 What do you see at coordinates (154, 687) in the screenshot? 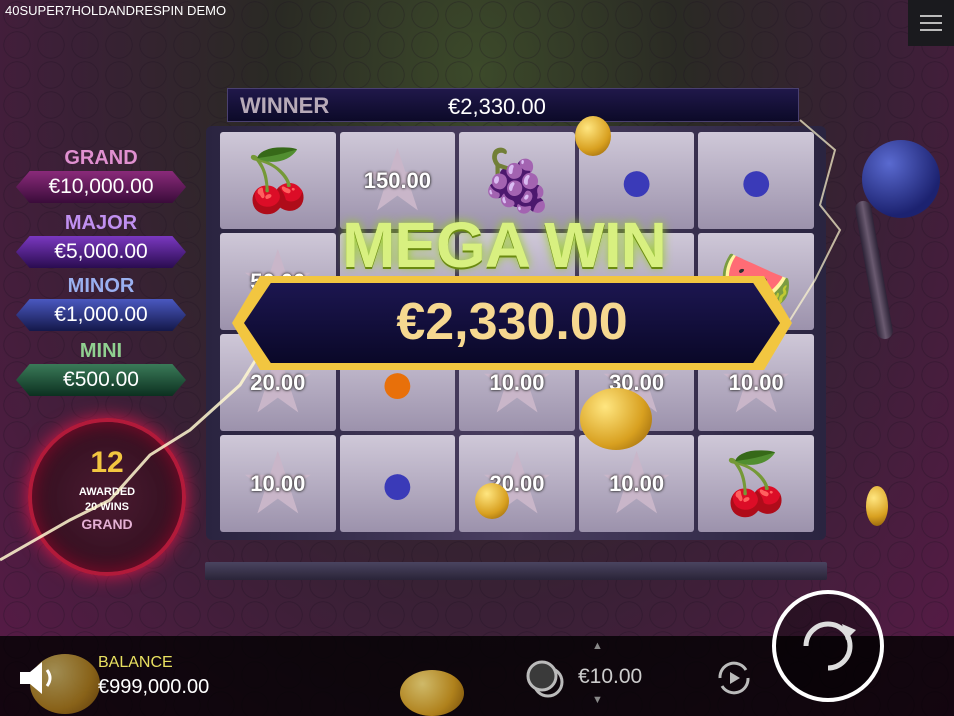
I see `balance-value: €999,000.00` at bounding box center [154, 687].